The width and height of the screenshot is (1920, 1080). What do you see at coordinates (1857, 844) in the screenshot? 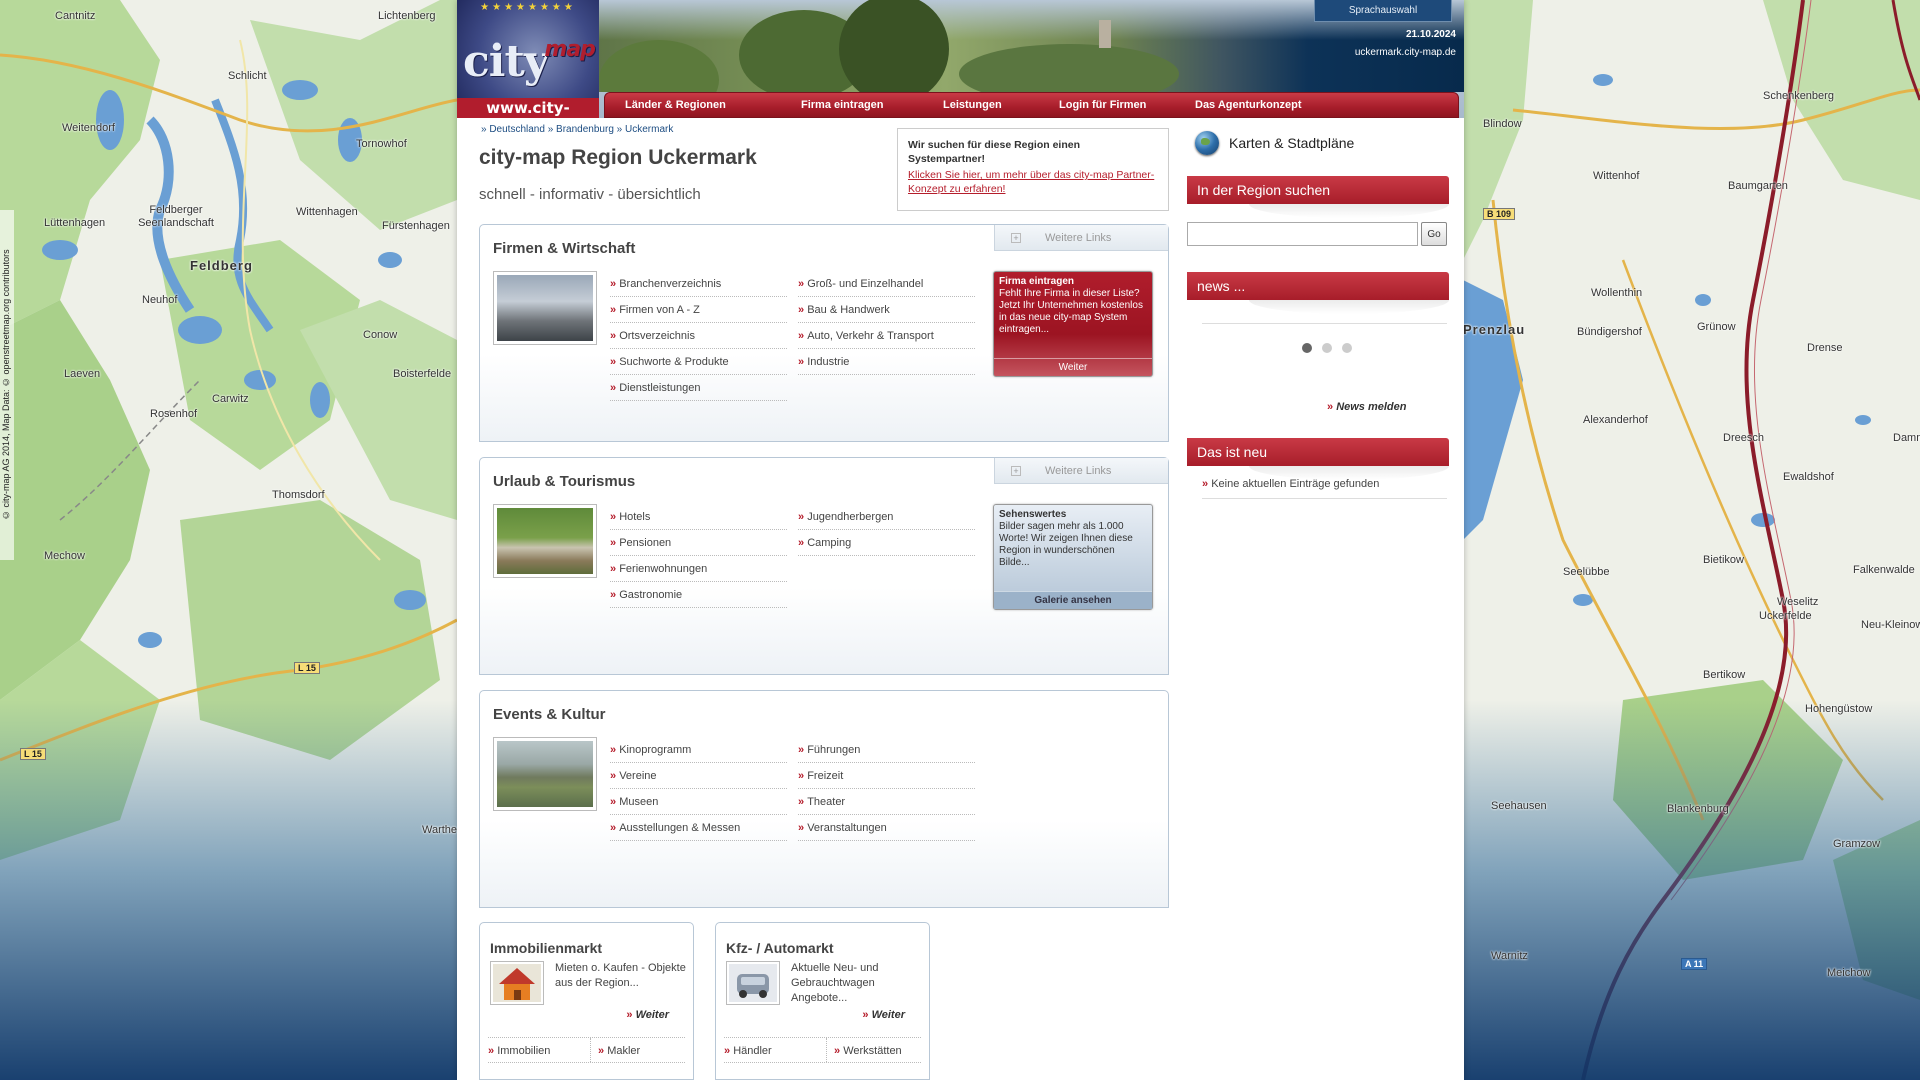
I see `map-place-label: Gramzow` at bounding box center [1857, 844].